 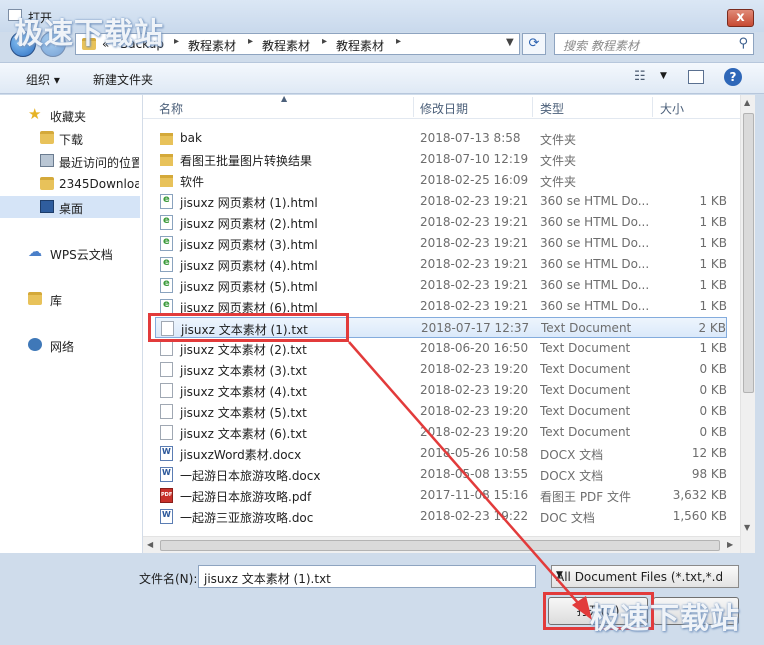 I want to click on watermark-bottom: 极速下载站, so click(x=665, y=618).